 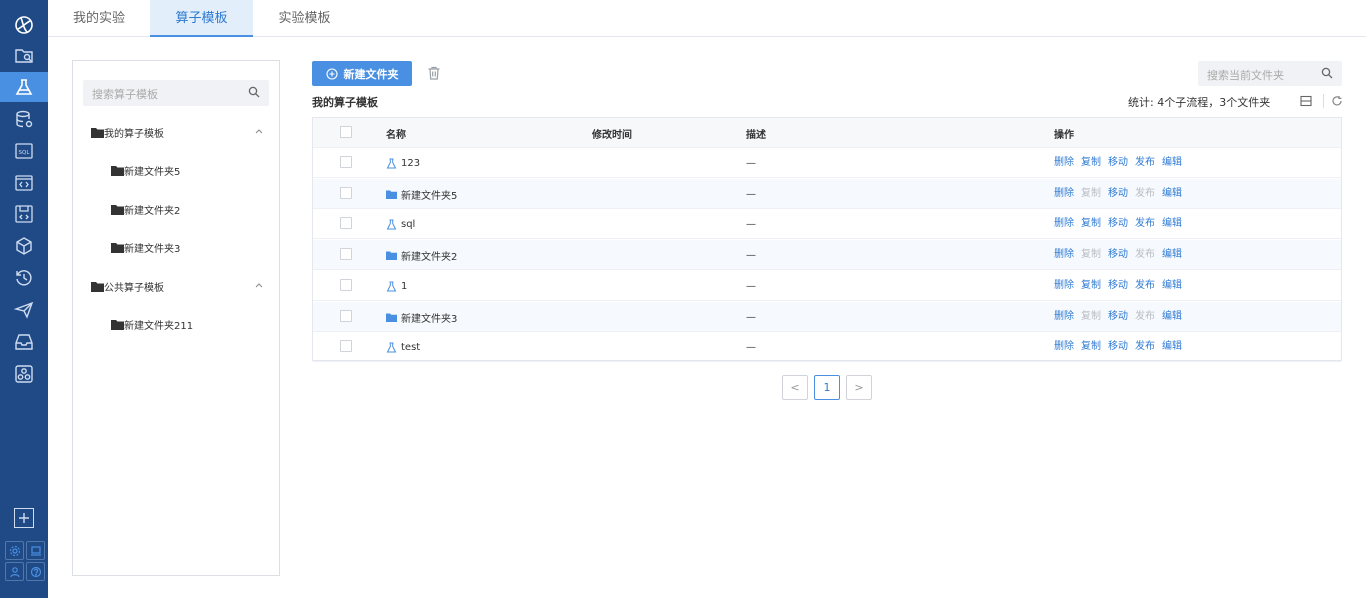 I want to click on code-save-icon, so click(x=24, y=214).